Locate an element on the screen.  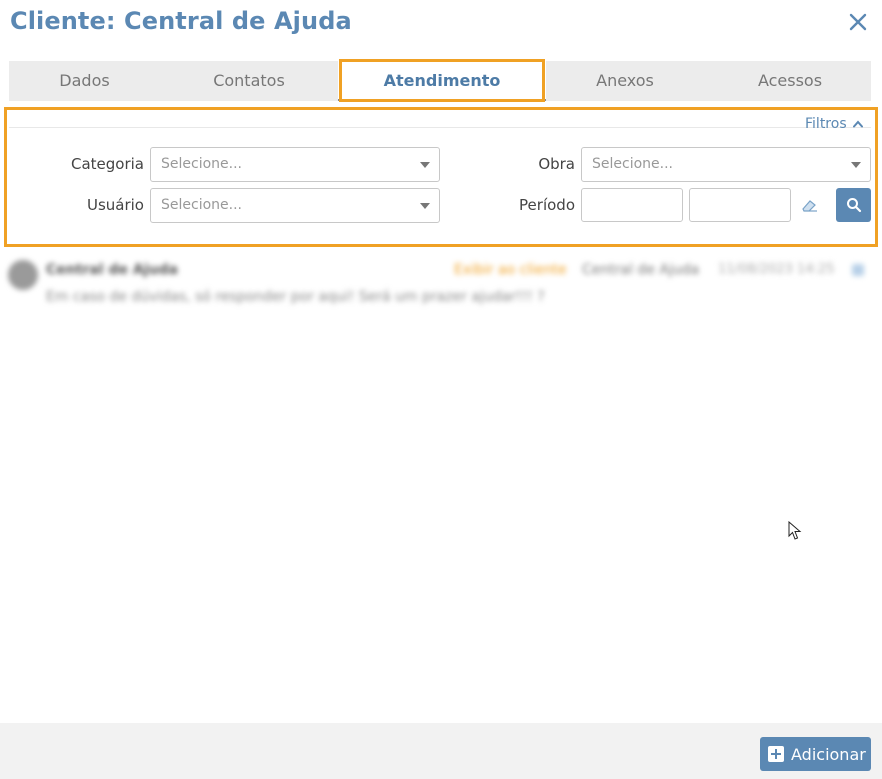
filters-toggle: Filtros is located at coordinates (834, 124).